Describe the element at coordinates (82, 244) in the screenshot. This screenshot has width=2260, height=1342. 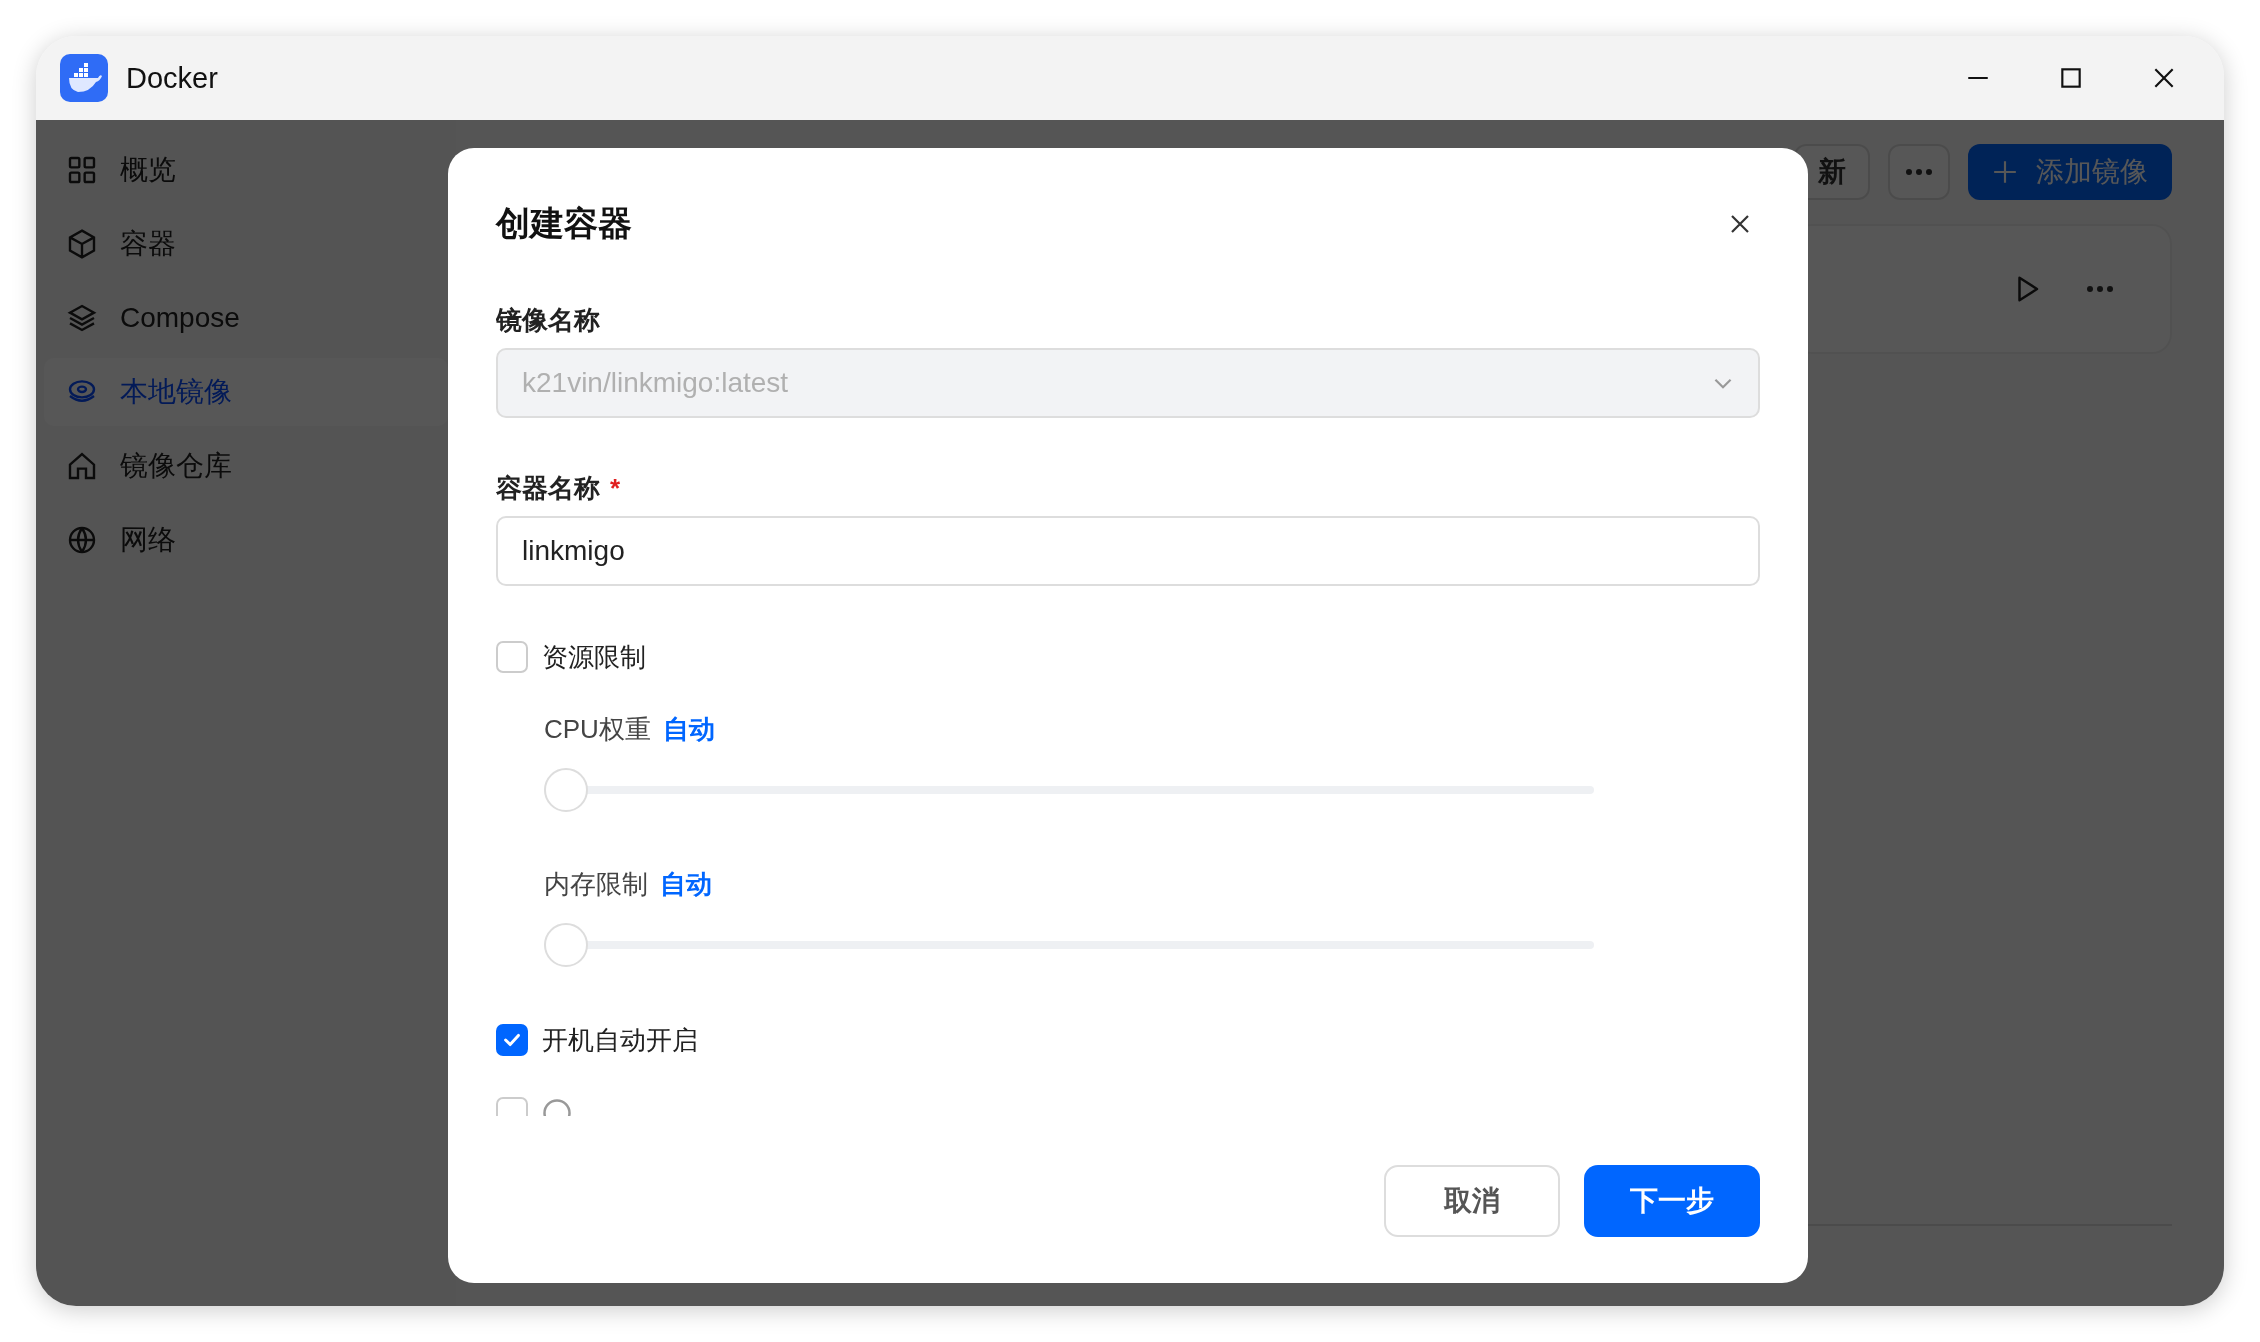
I see `cube-icon` at that location.